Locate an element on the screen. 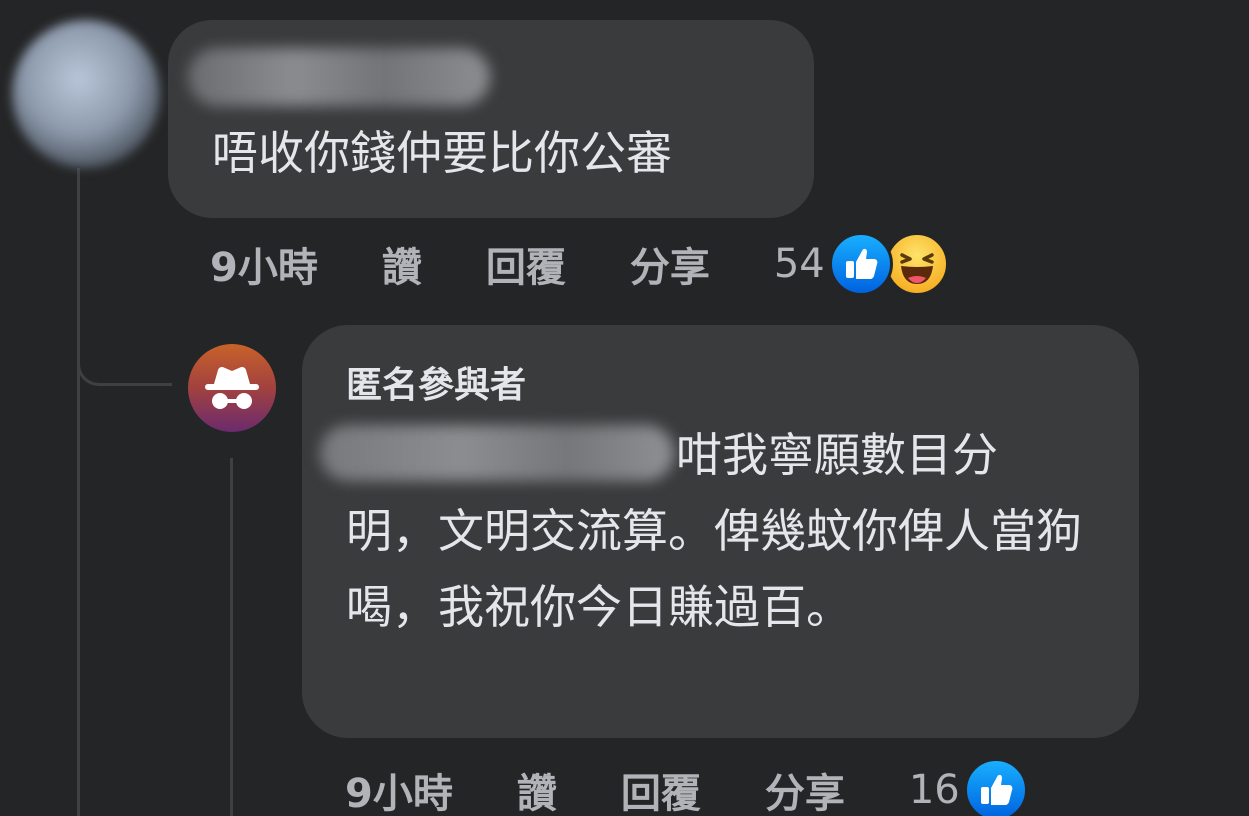 This screenshot has height=816, width=1249. comment-actions: 9小時 讚 回覆 分享 54 is located at coordinates (579, 264).